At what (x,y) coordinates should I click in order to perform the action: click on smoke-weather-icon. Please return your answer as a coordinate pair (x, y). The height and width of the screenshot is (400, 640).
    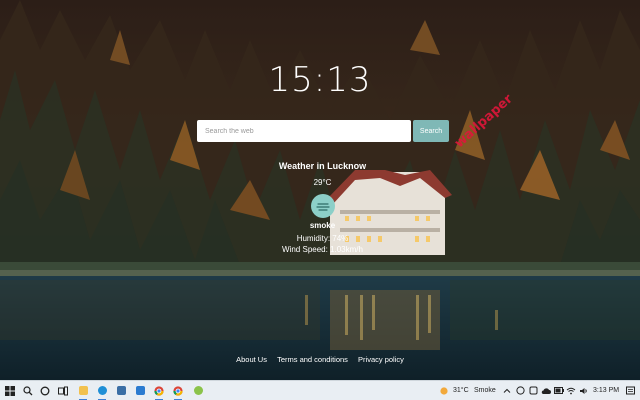
    Looking at the image, I should click on (322, 206).